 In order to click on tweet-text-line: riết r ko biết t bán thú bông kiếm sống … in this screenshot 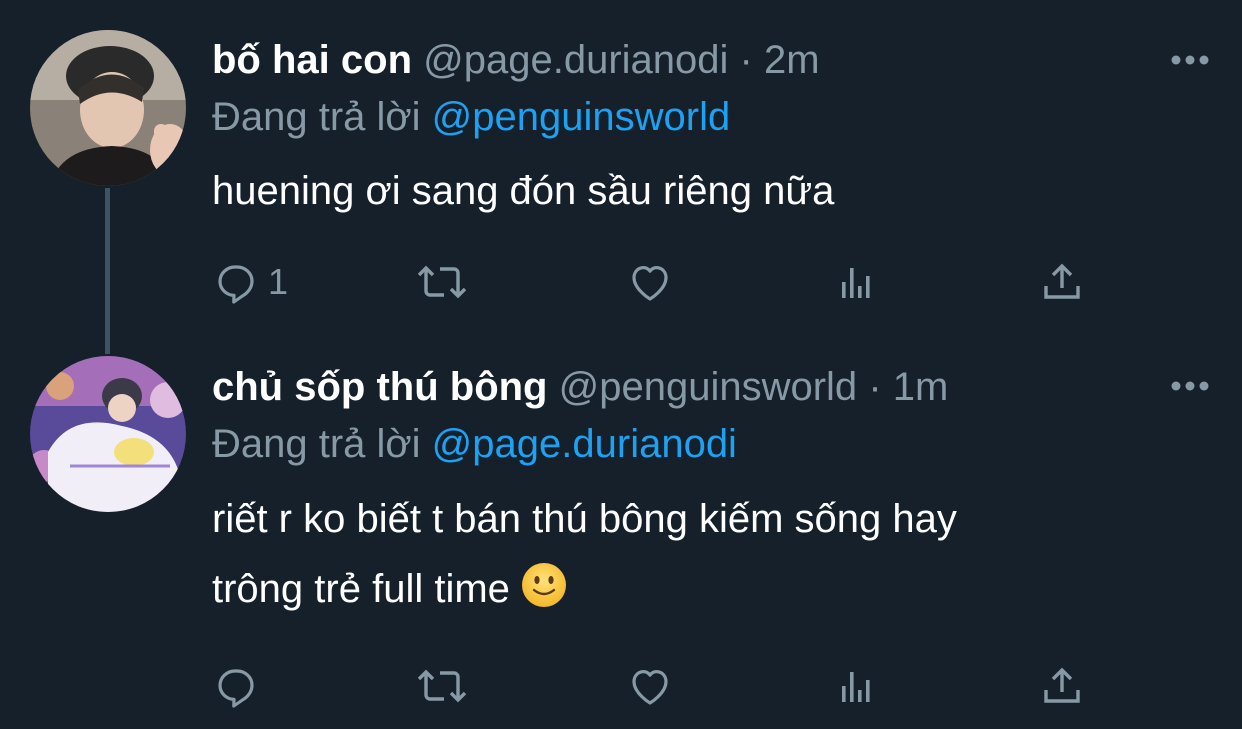, I will do `click(584, 519)`.